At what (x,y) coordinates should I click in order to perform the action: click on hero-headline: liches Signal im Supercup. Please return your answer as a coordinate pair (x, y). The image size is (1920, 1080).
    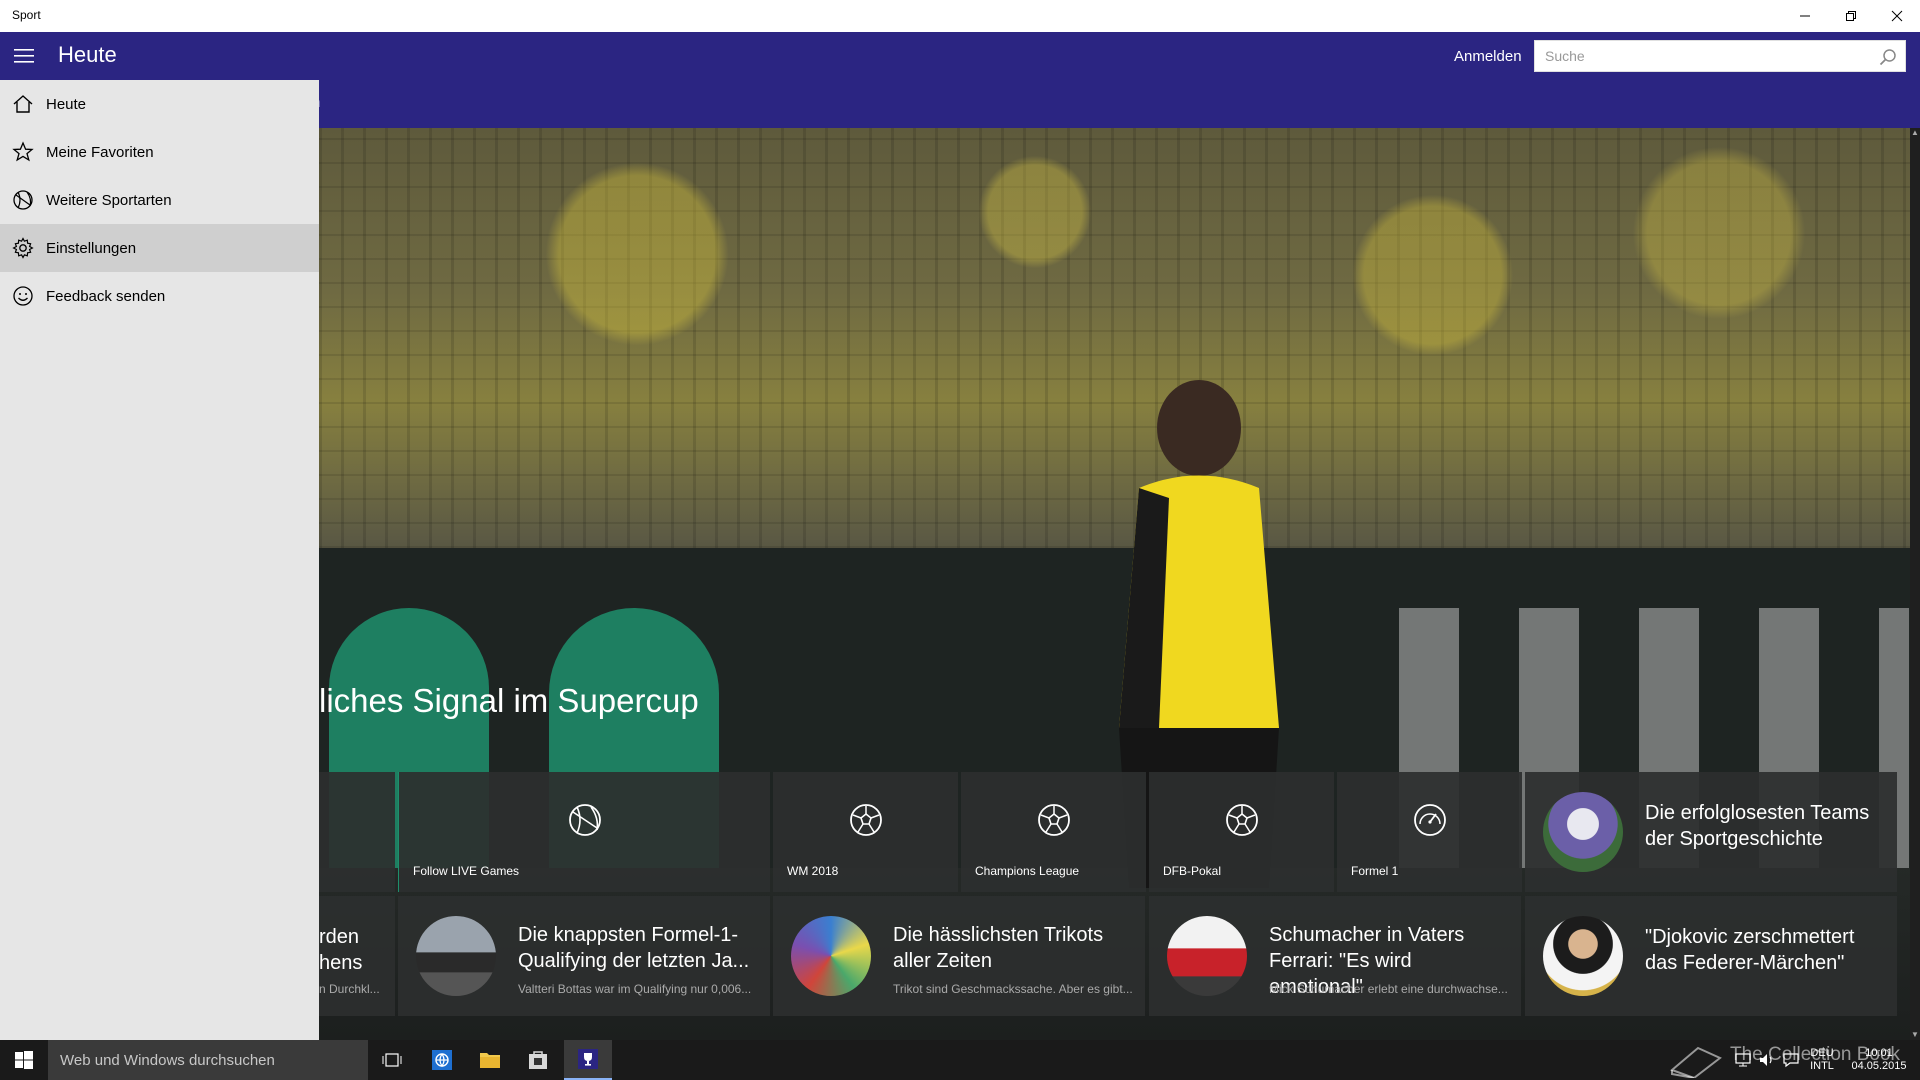
    Looking at the image, I should click on (509, 701).